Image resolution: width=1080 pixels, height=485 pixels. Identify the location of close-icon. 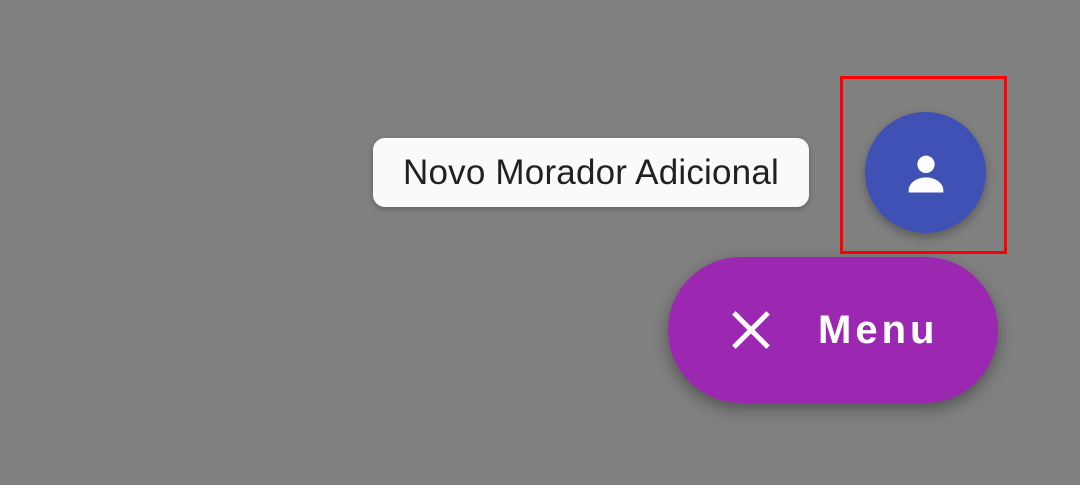
(751, 330).